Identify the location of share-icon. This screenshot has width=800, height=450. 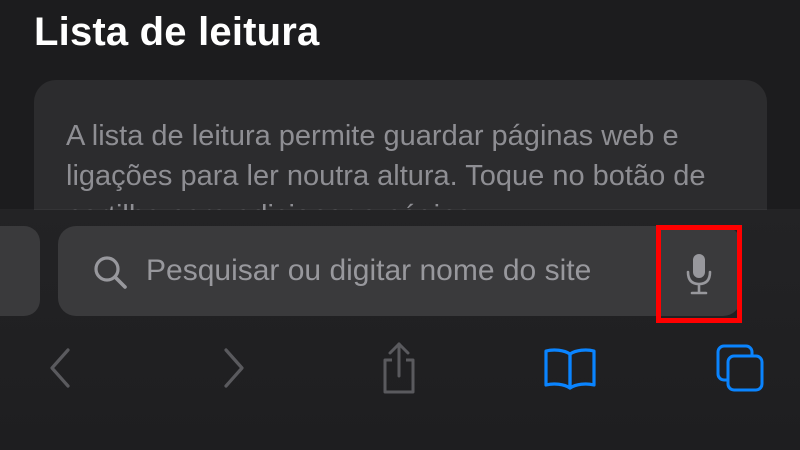
(399, 368).